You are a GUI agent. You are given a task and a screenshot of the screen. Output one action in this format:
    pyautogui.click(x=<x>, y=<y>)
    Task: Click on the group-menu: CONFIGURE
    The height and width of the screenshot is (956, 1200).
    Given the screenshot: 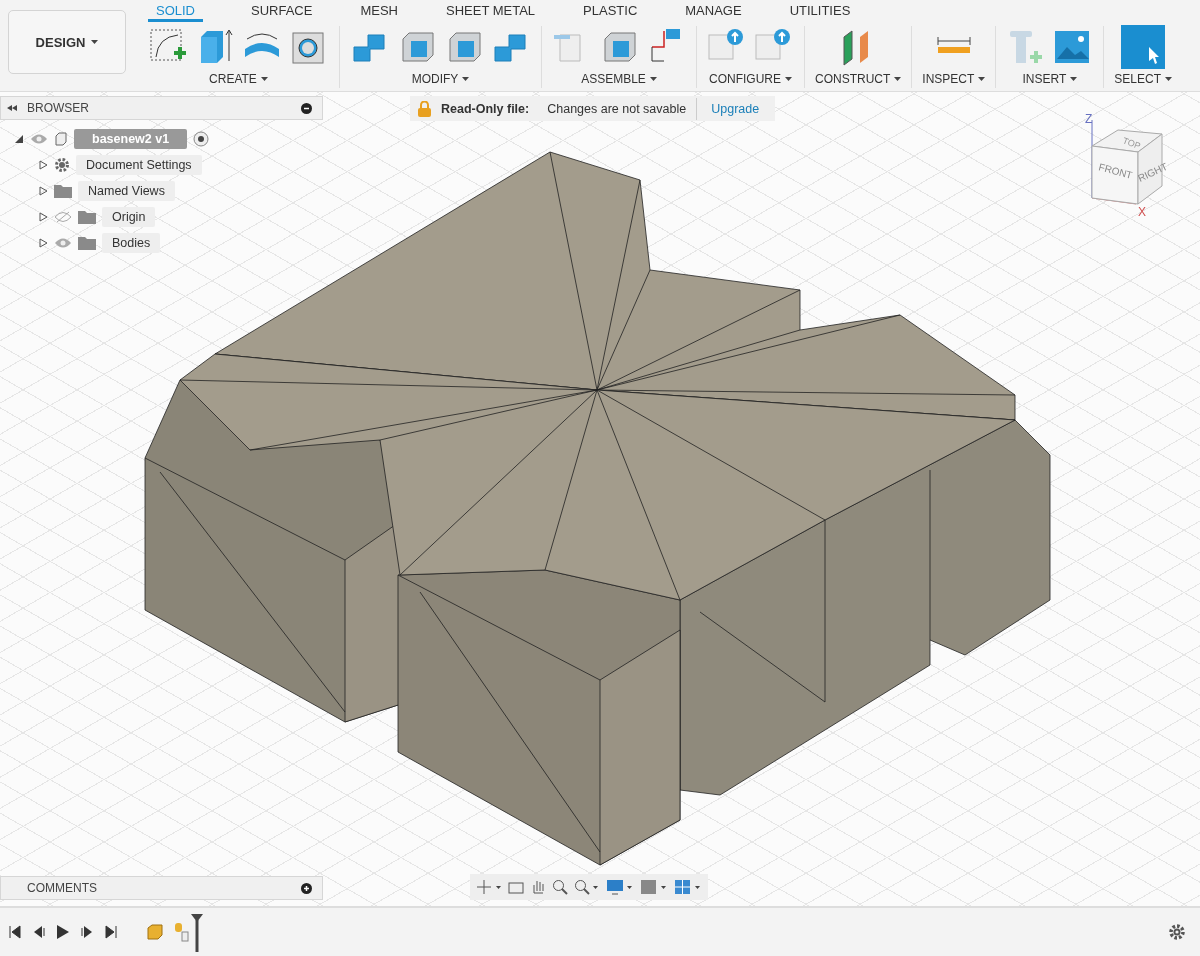 What is the action you would take?
    pyautogui.click(x=750, y=79)
    